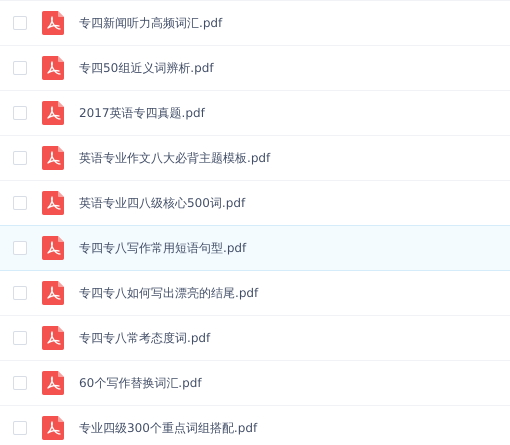 The image size is (510, 445). Describe the element at coordinates (168, 293) in the screenshot. I see `file-name: 专四专八如何写出漂亮的结尾.pdf` at that location.